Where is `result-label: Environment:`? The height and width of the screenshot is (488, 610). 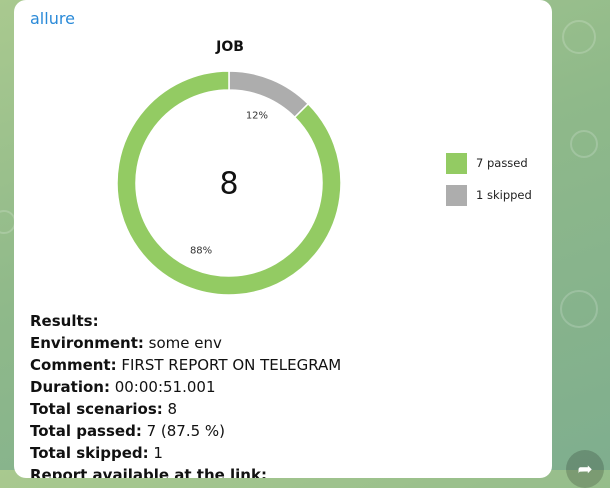 result-label: Environment: is located at coordinates (87, 343).